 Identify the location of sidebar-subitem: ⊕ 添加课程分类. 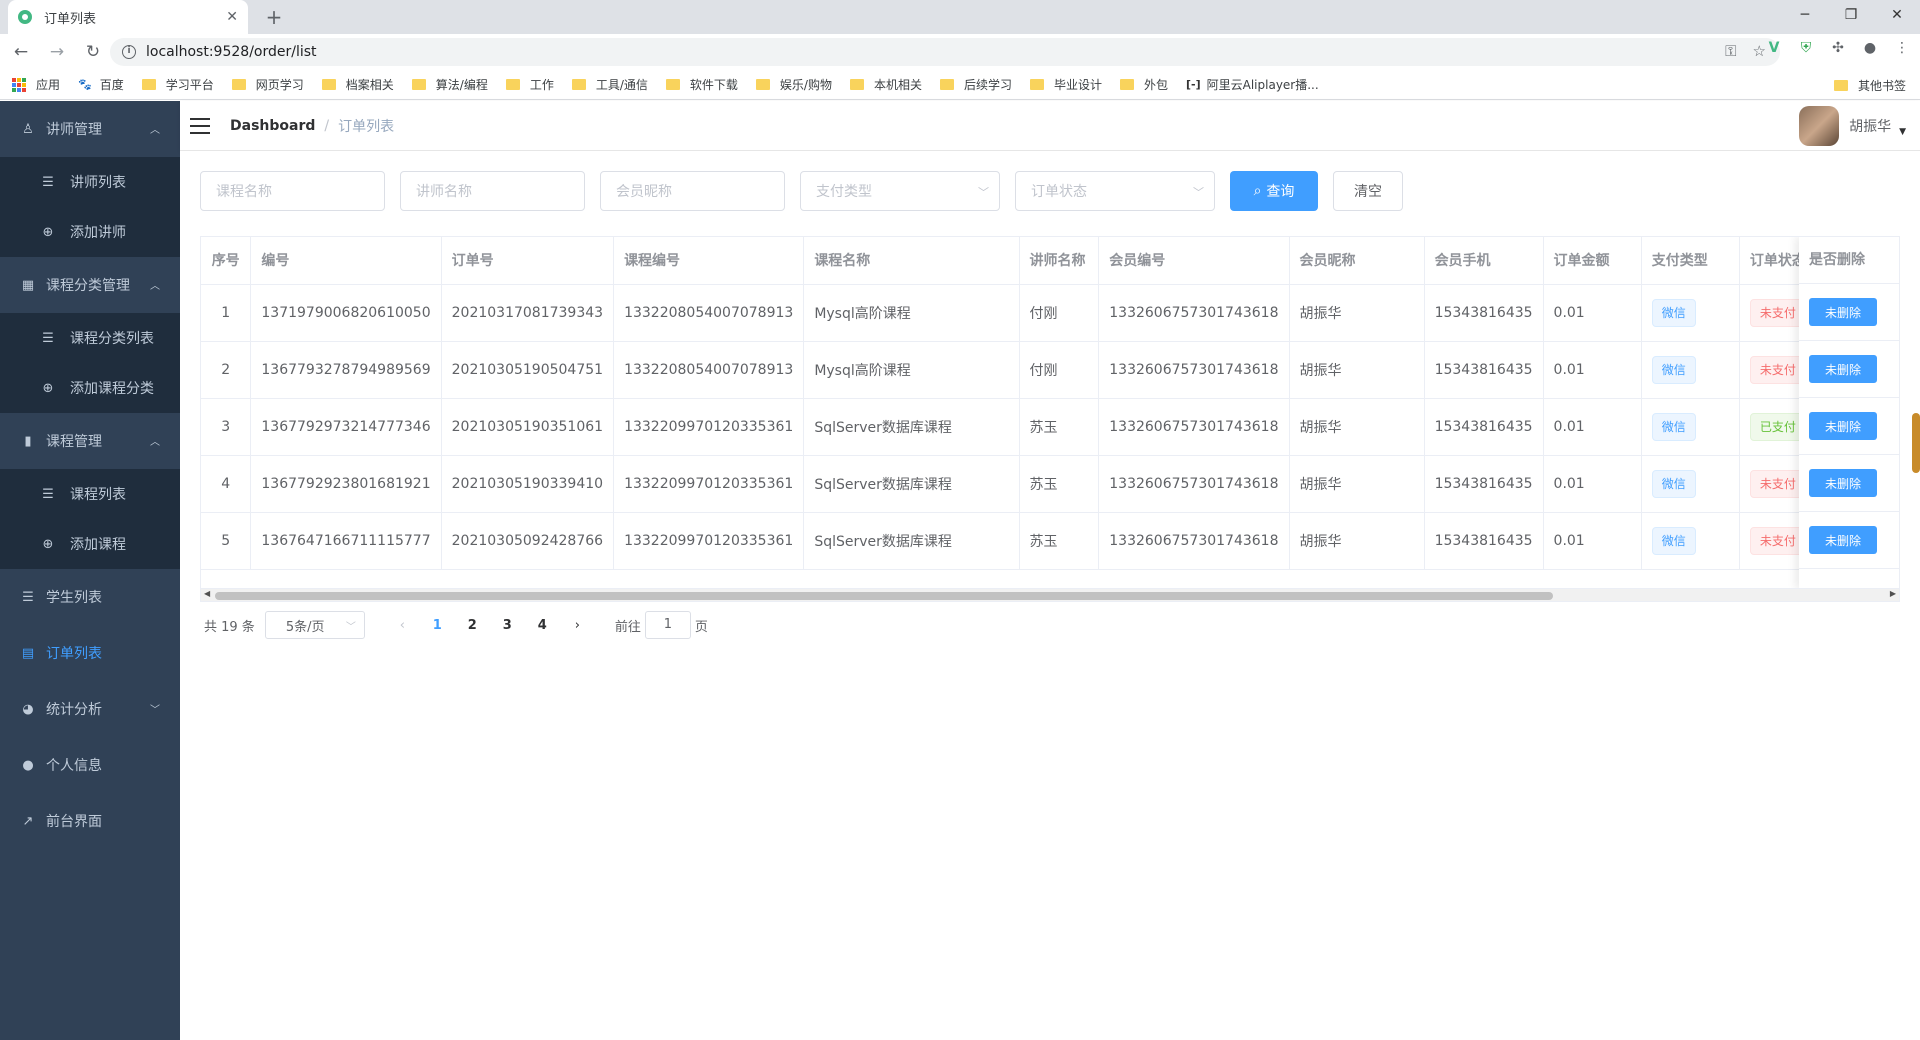
(90, 388).